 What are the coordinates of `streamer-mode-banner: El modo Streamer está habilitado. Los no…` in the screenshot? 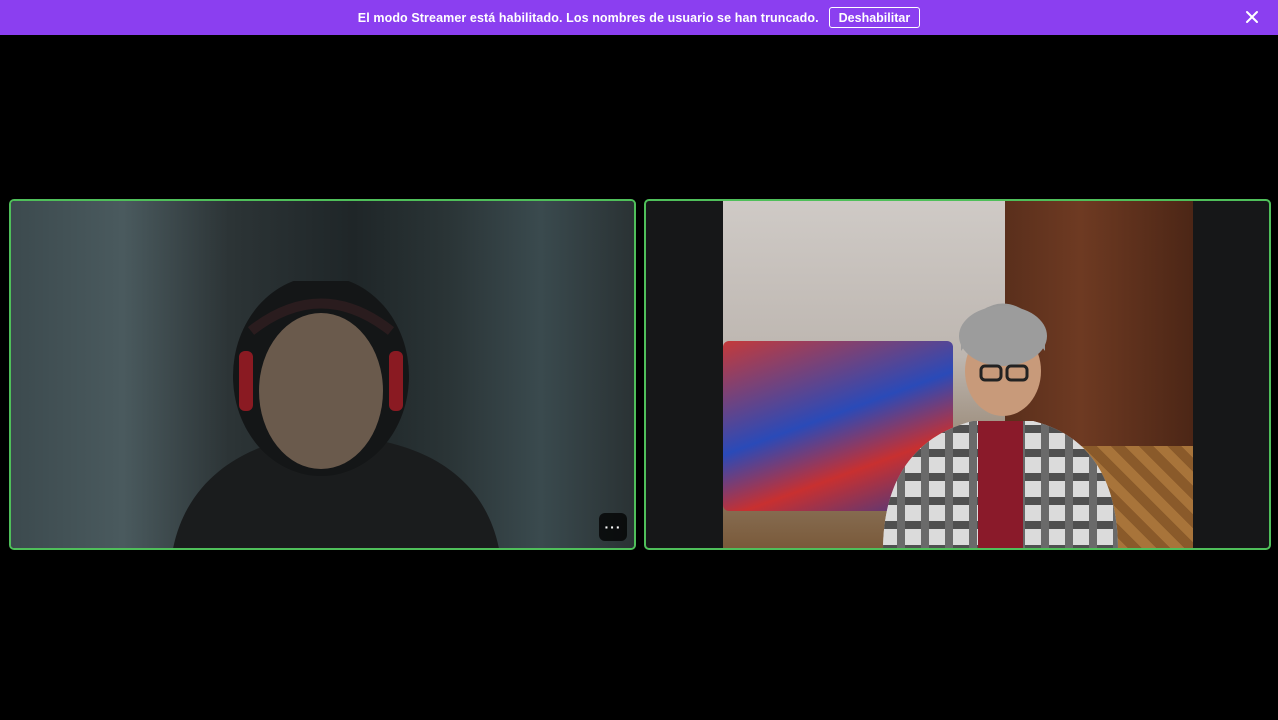 It's located at (639, 17).